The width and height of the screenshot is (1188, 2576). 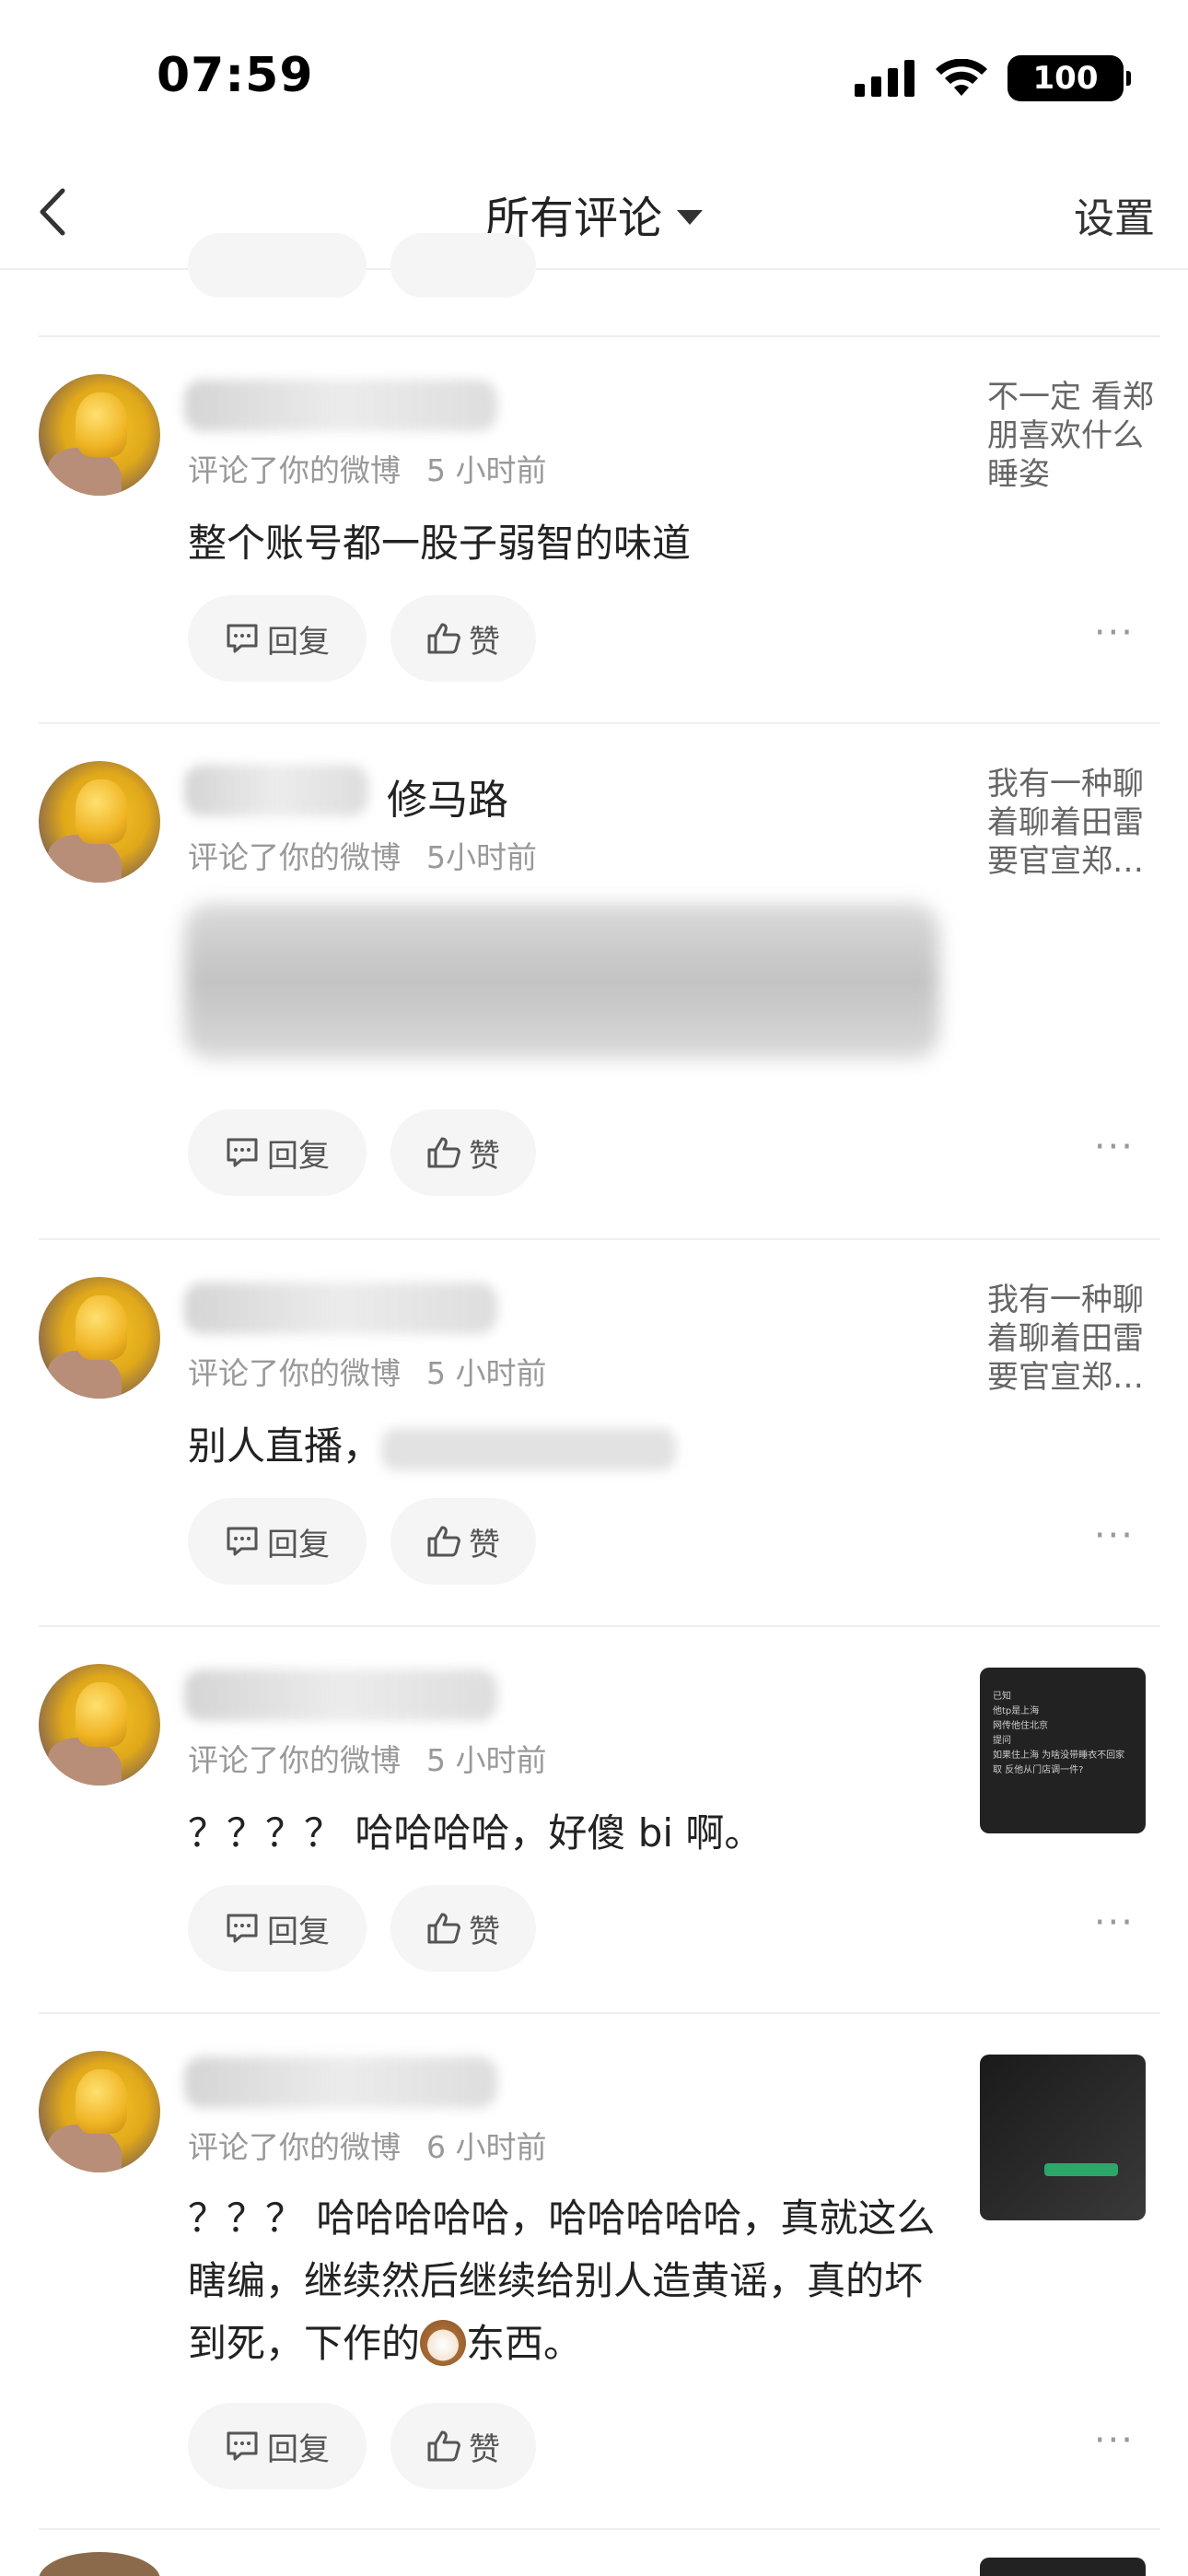 What do you see at coordinates (594, 76) in the screenshot?
I see `status-bar: 07:59 100` at bounding box center [594, 76].